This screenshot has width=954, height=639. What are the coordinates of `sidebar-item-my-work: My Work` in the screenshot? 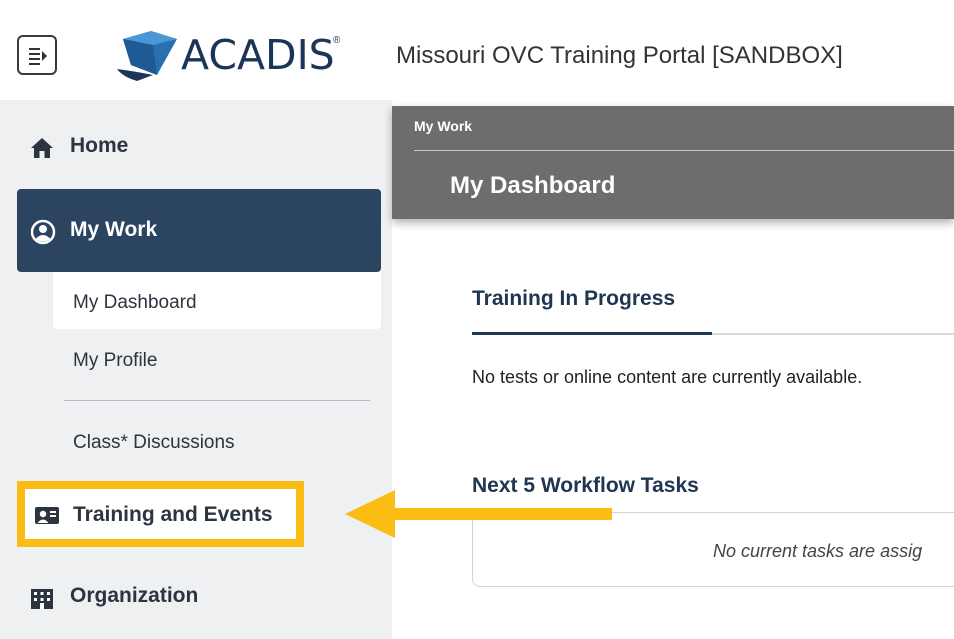 It's located at (199, 230).